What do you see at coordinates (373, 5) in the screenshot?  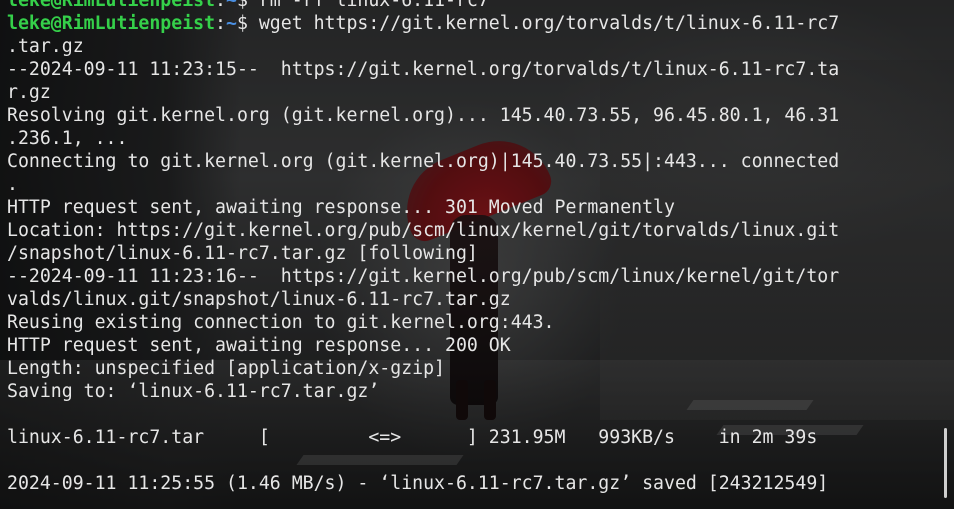 I see `previous-command: rm -rf linux-6.11-rc7` at bounding box center [373, 5].